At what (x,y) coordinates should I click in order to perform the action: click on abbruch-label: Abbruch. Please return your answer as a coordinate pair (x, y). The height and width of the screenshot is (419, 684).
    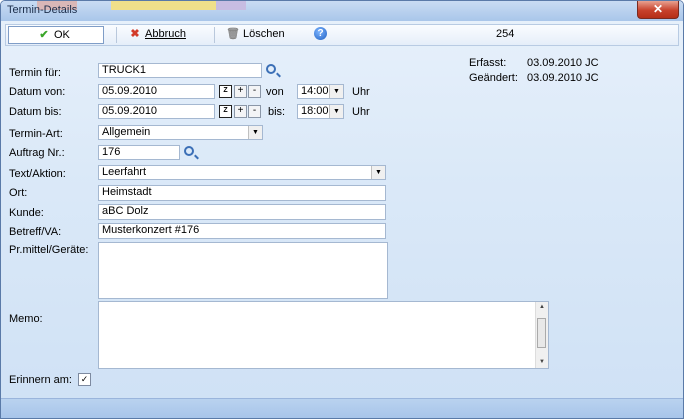
    Looking at the image, I should click on (165, 34).